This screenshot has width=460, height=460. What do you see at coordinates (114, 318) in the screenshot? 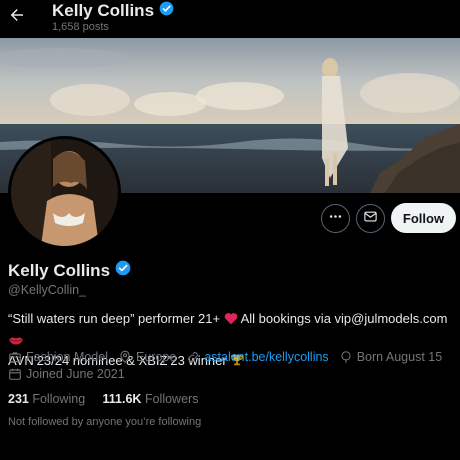
I see `bio-text-part1: “Still waters run deep” performer 21+` at bounding box center [114, 318].